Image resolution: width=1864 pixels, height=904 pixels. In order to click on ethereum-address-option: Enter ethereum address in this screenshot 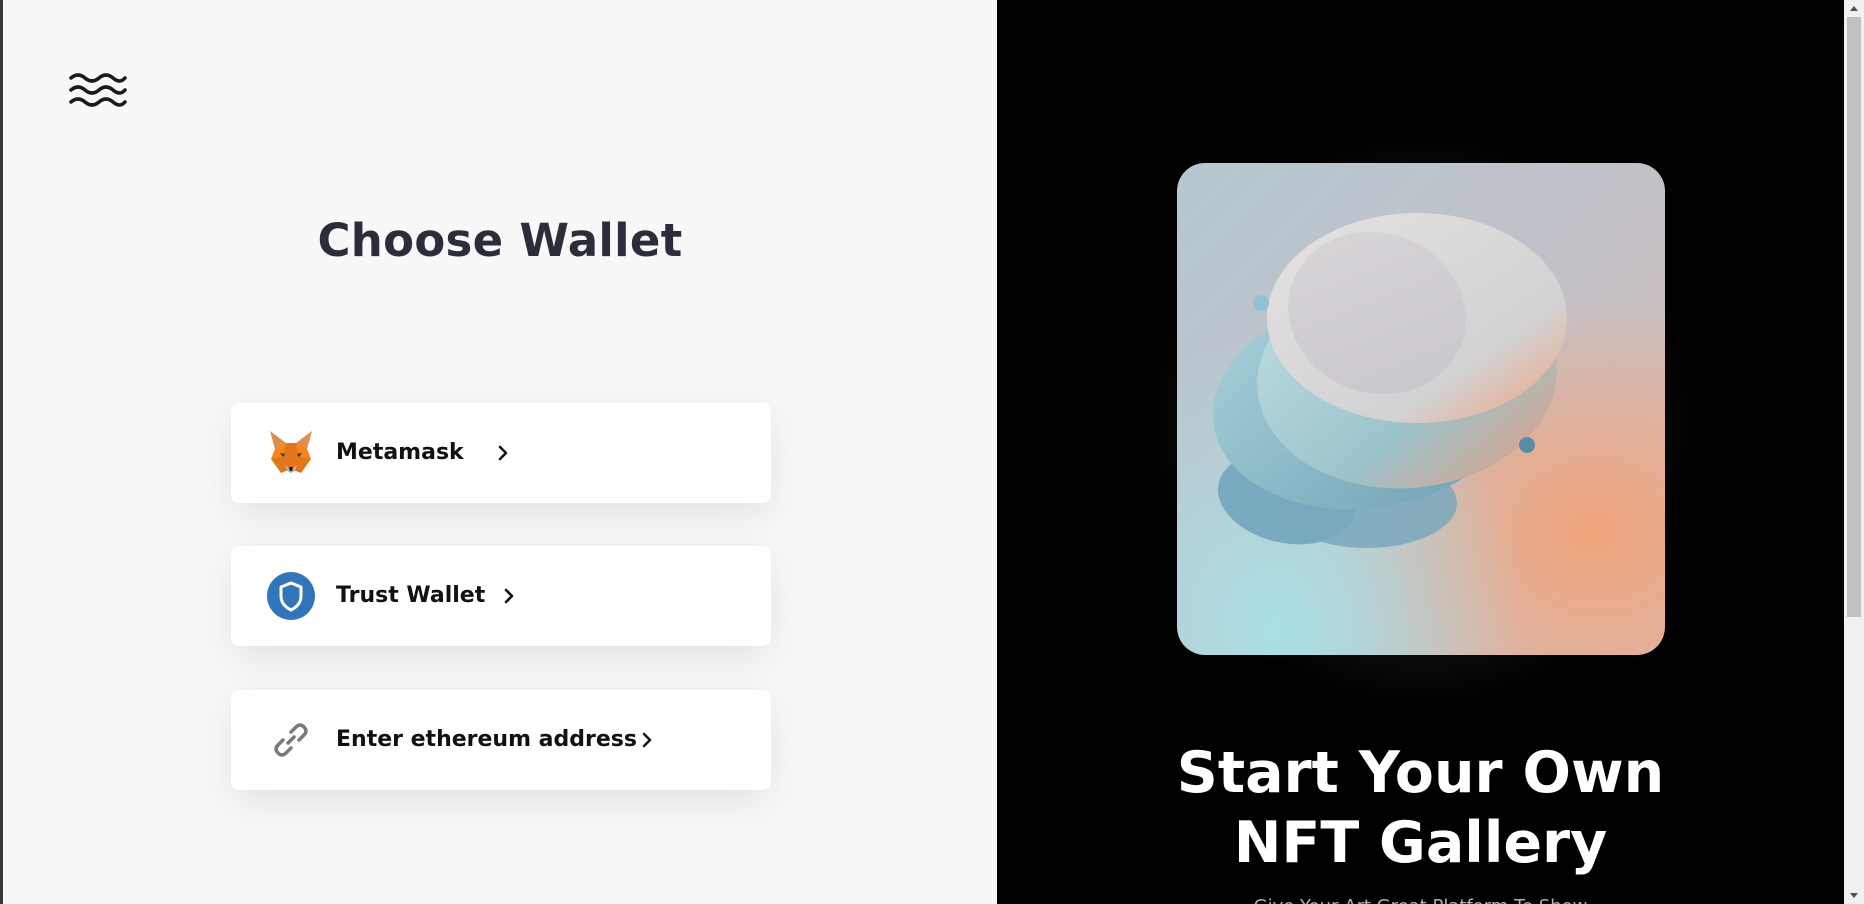, I will do `click(501, 740)`.